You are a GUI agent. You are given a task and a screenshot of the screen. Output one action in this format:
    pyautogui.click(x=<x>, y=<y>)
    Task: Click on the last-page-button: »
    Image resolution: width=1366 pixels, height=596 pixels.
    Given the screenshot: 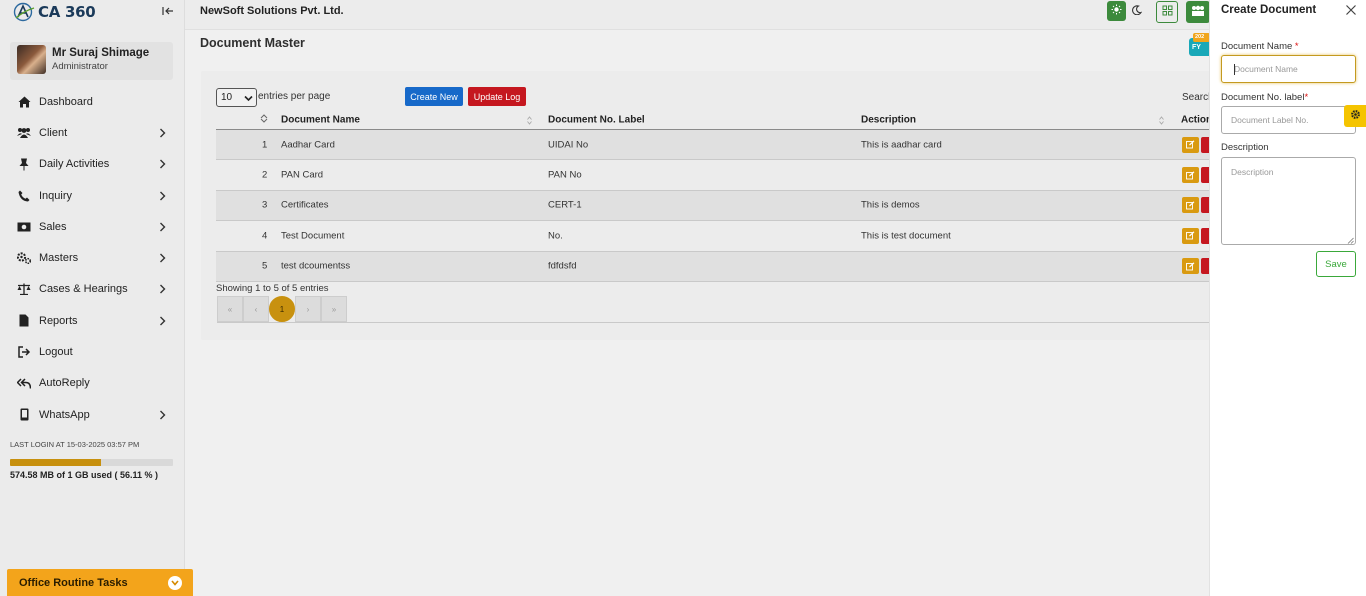 What is the action you would take?
    pyautogui.click(x=334, y=309)
    